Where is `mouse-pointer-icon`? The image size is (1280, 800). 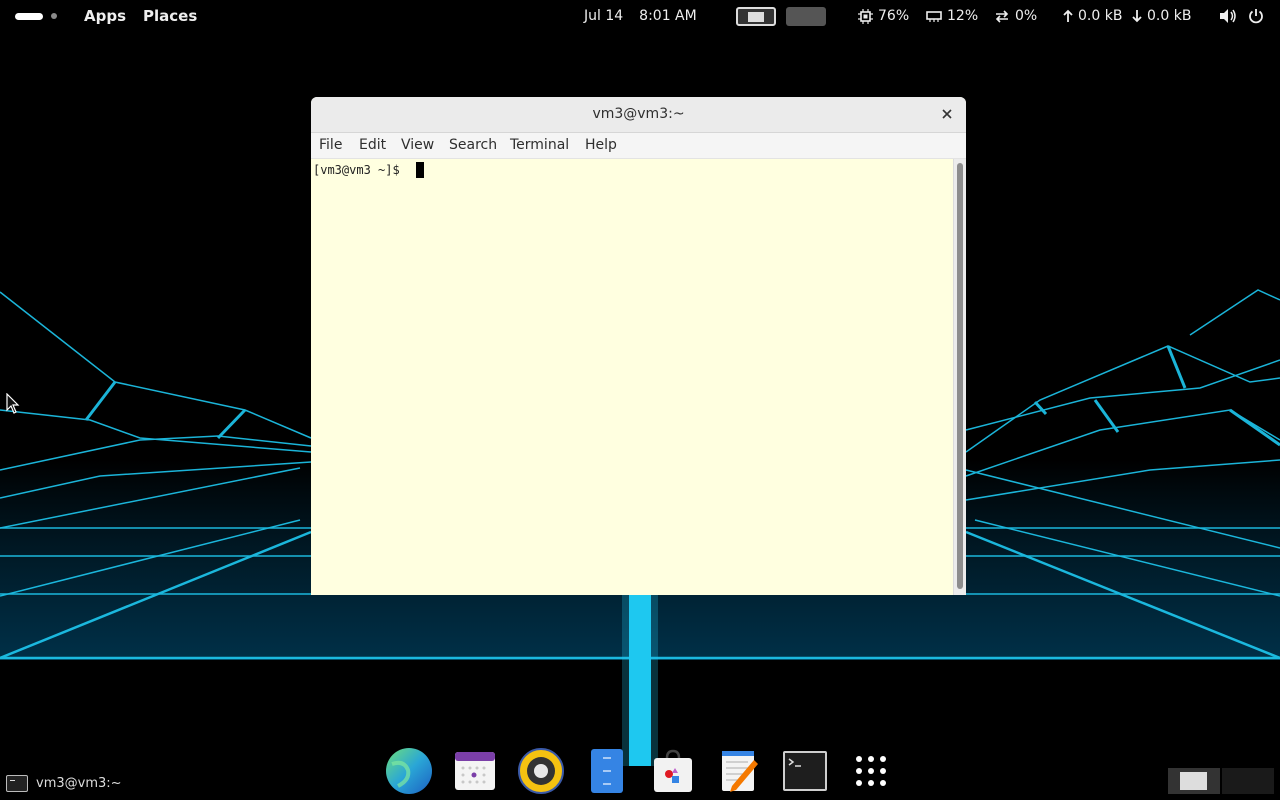
mouse-pointer-icon is located at coordinates (13, 403).